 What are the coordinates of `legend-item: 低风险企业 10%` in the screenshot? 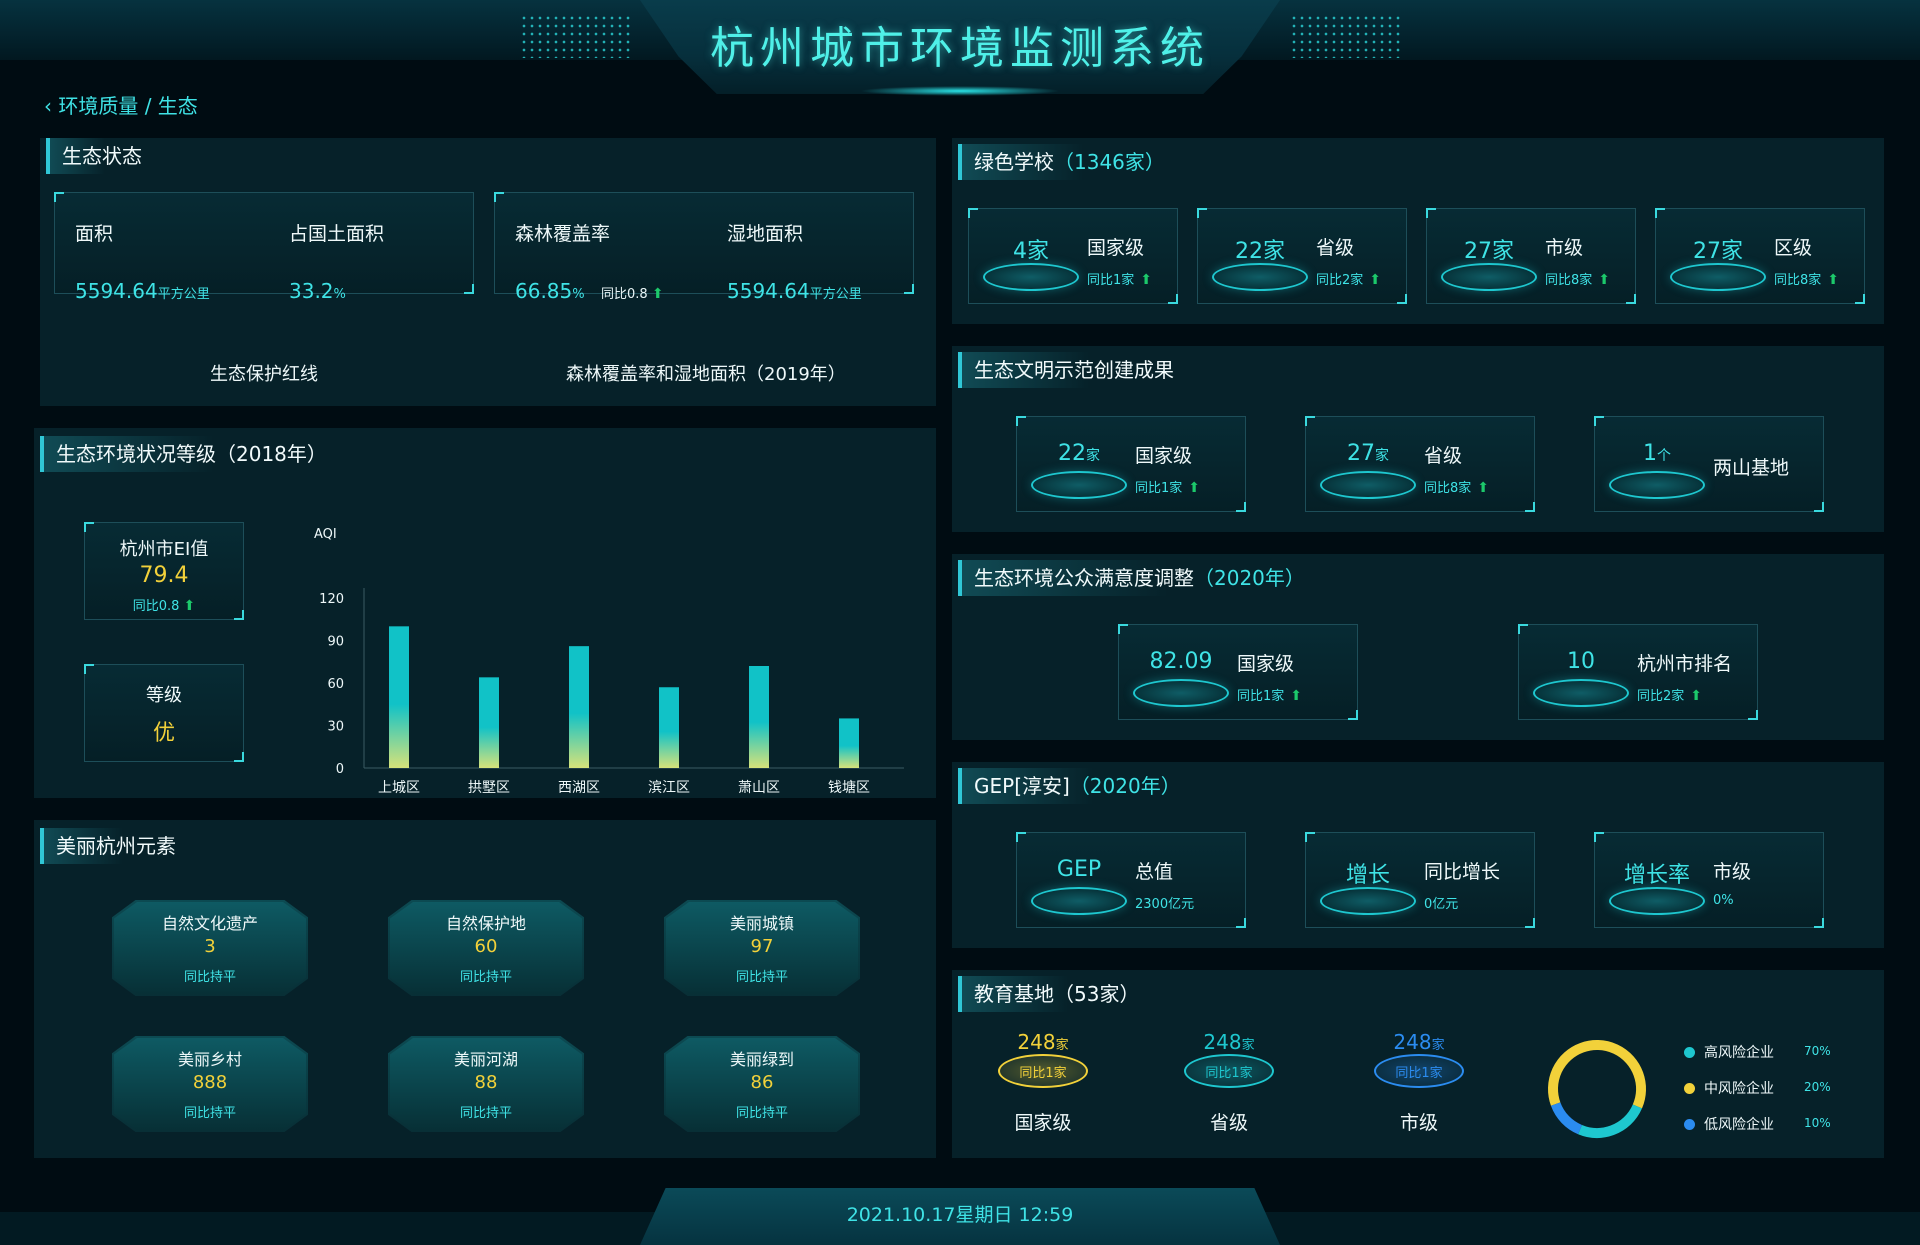 It's located at (1774, 1125).